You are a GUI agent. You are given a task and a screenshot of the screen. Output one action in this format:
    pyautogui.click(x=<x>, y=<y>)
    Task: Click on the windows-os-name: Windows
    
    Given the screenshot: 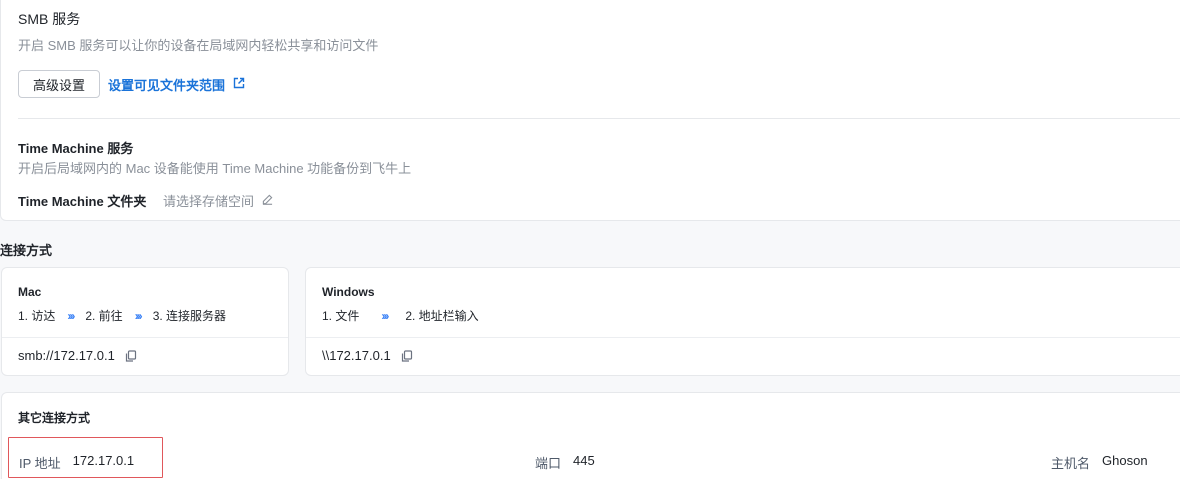 What is the action you would take?
    pyautogui.click(x=348, y=292)
    